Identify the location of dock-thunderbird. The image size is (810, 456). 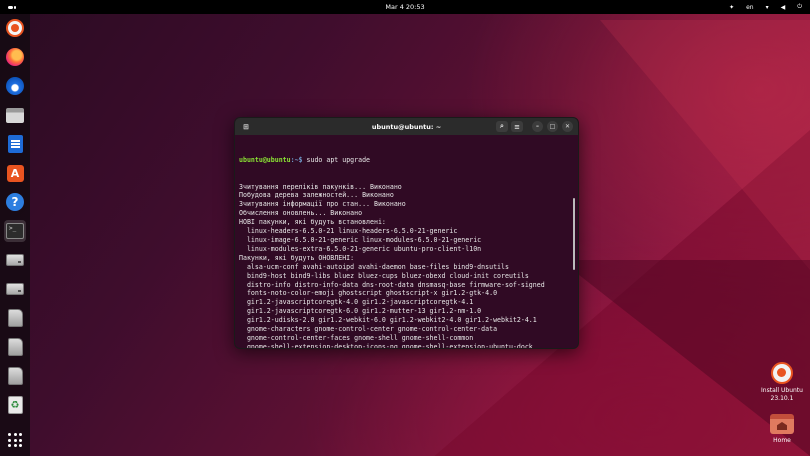
(15, 86).